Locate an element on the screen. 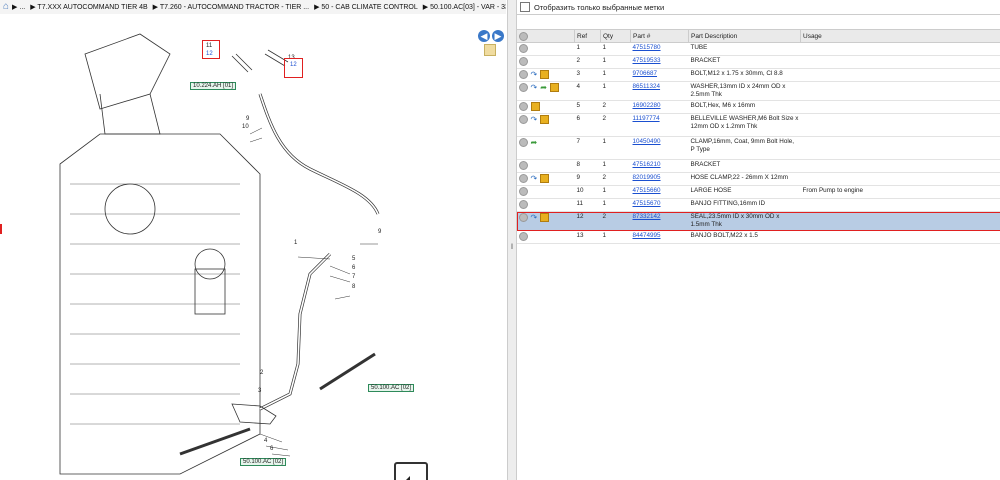  part-number-link: 47519533 is located at coordinates (659, 62).